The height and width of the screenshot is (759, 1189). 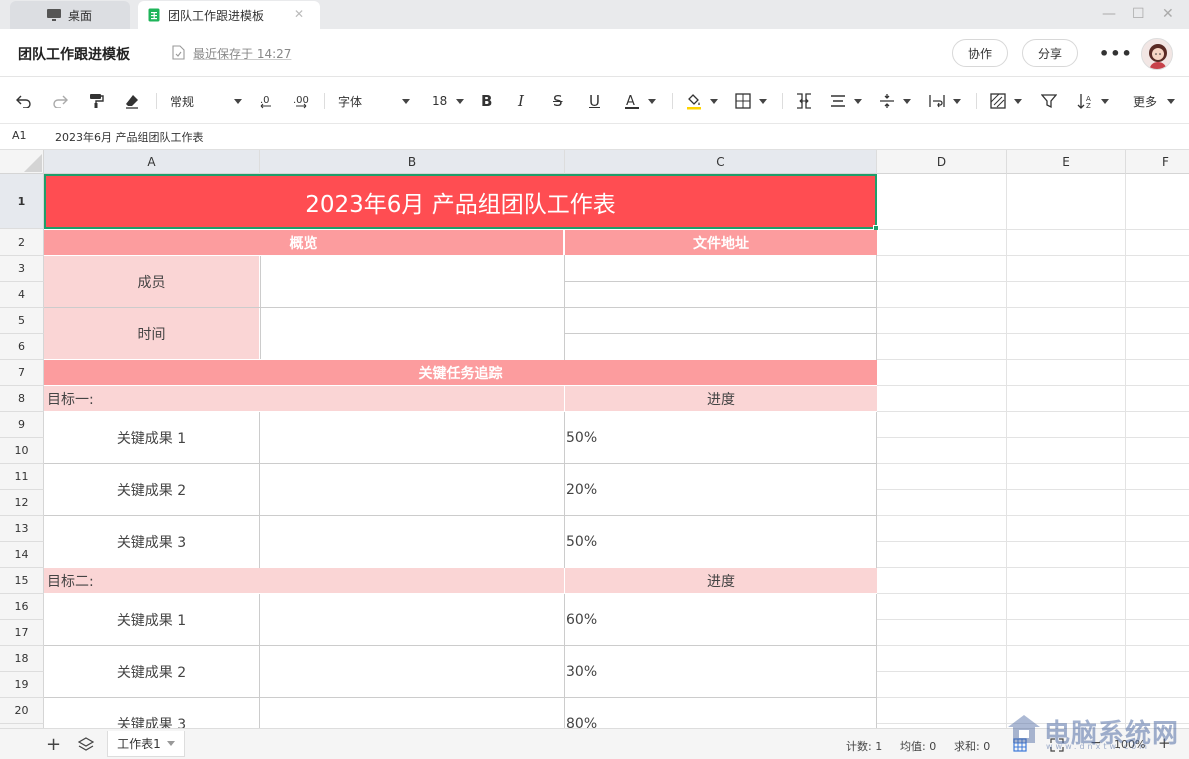 What do you see at coordinates (146, 744) in the screenshot?
I see `sheet-tab: 工作表1` at bounding box center [146, 744].